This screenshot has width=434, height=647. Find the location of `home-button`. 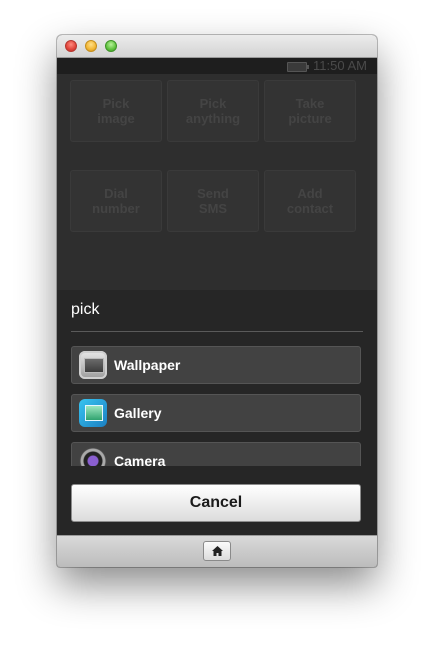

home-button is located at coordinates (217, 551).